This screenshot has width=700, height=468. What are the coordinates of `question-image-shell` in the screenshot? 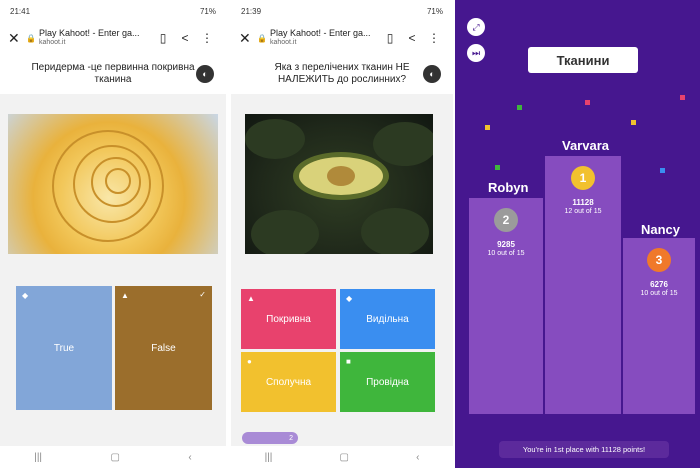 It's located at (113, 184).